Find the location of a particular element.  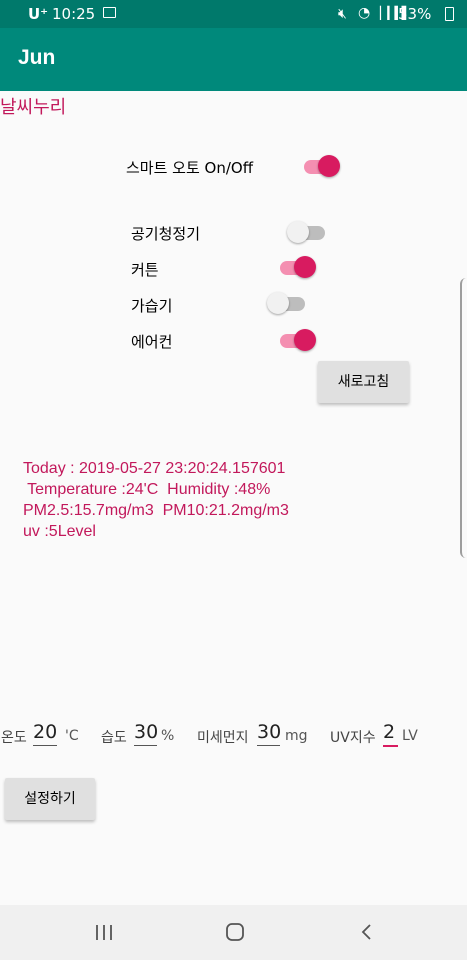

info-line-date: Today : 2019-05-27 23:20:24.157601 is located at coordinates (154, 468).